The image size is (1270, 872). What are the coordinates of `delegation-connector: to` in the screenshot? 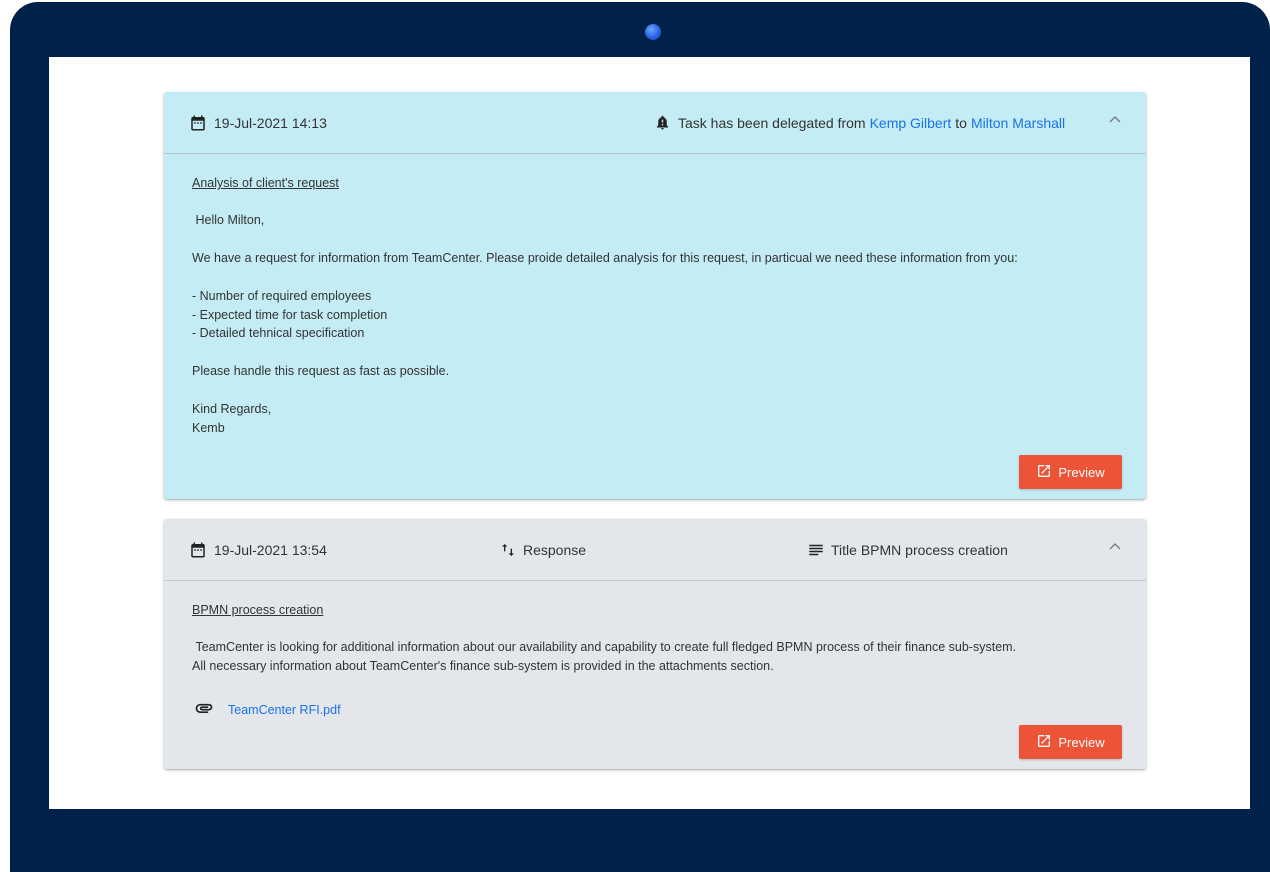 It's located at (961, 122).